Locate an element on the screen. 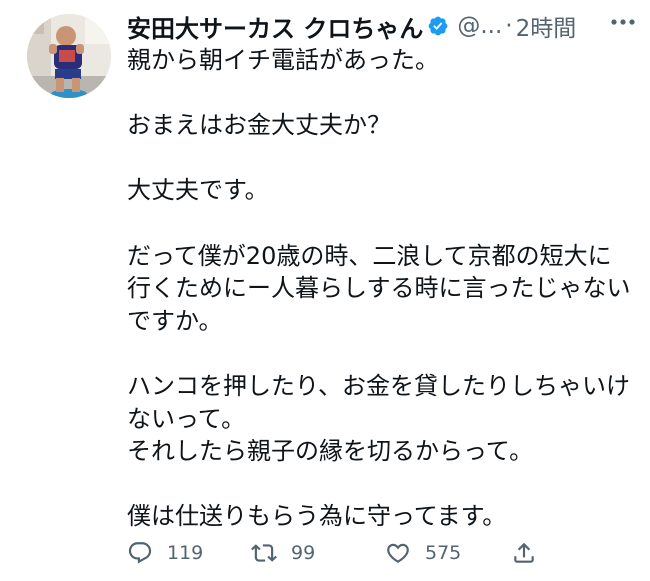 Image resolution: width=650 pixels, height=581 pixels. tweet-actions: 119 99 575 is located at coordinates (367, 553).